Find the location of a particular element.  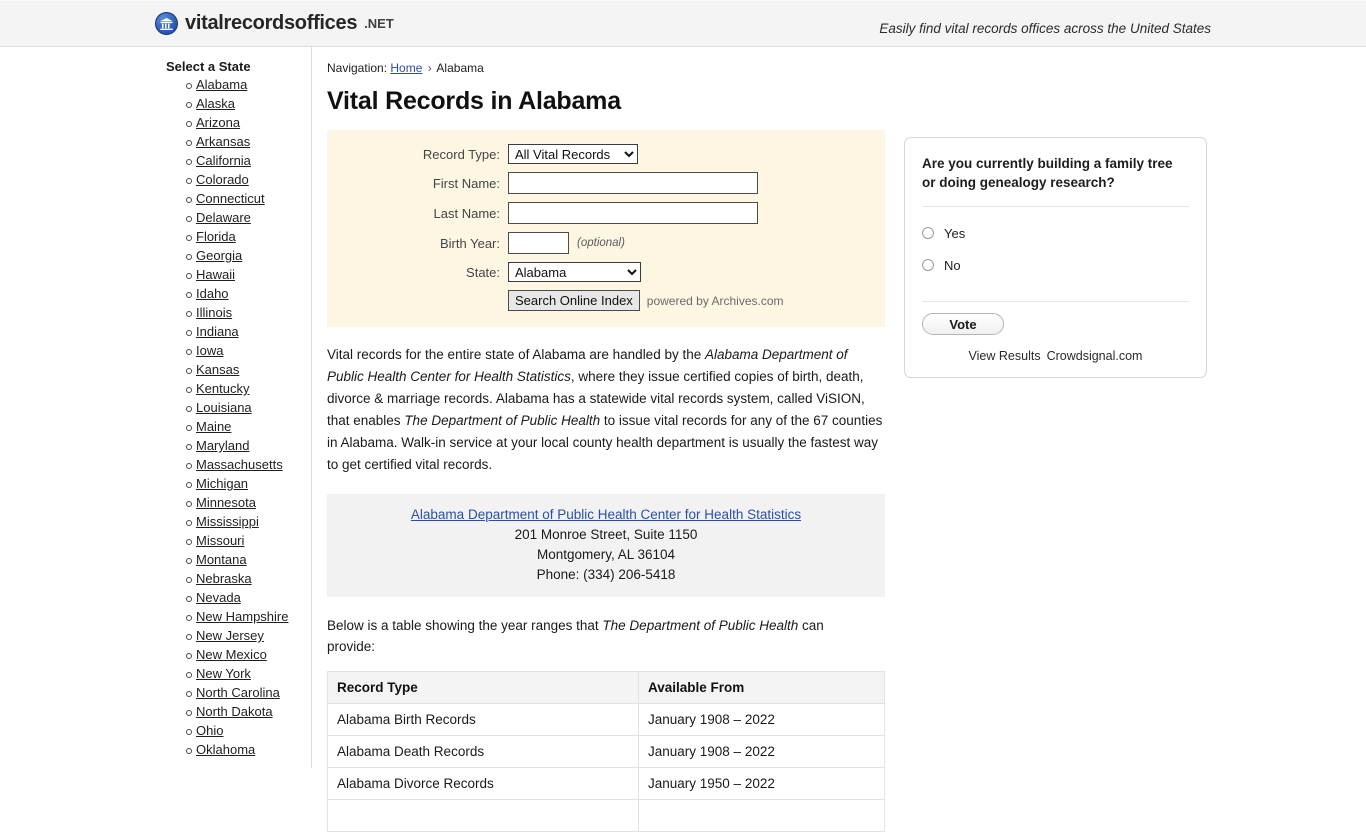

state-link-ohio: Ohio is located at coordinates (209, 730).